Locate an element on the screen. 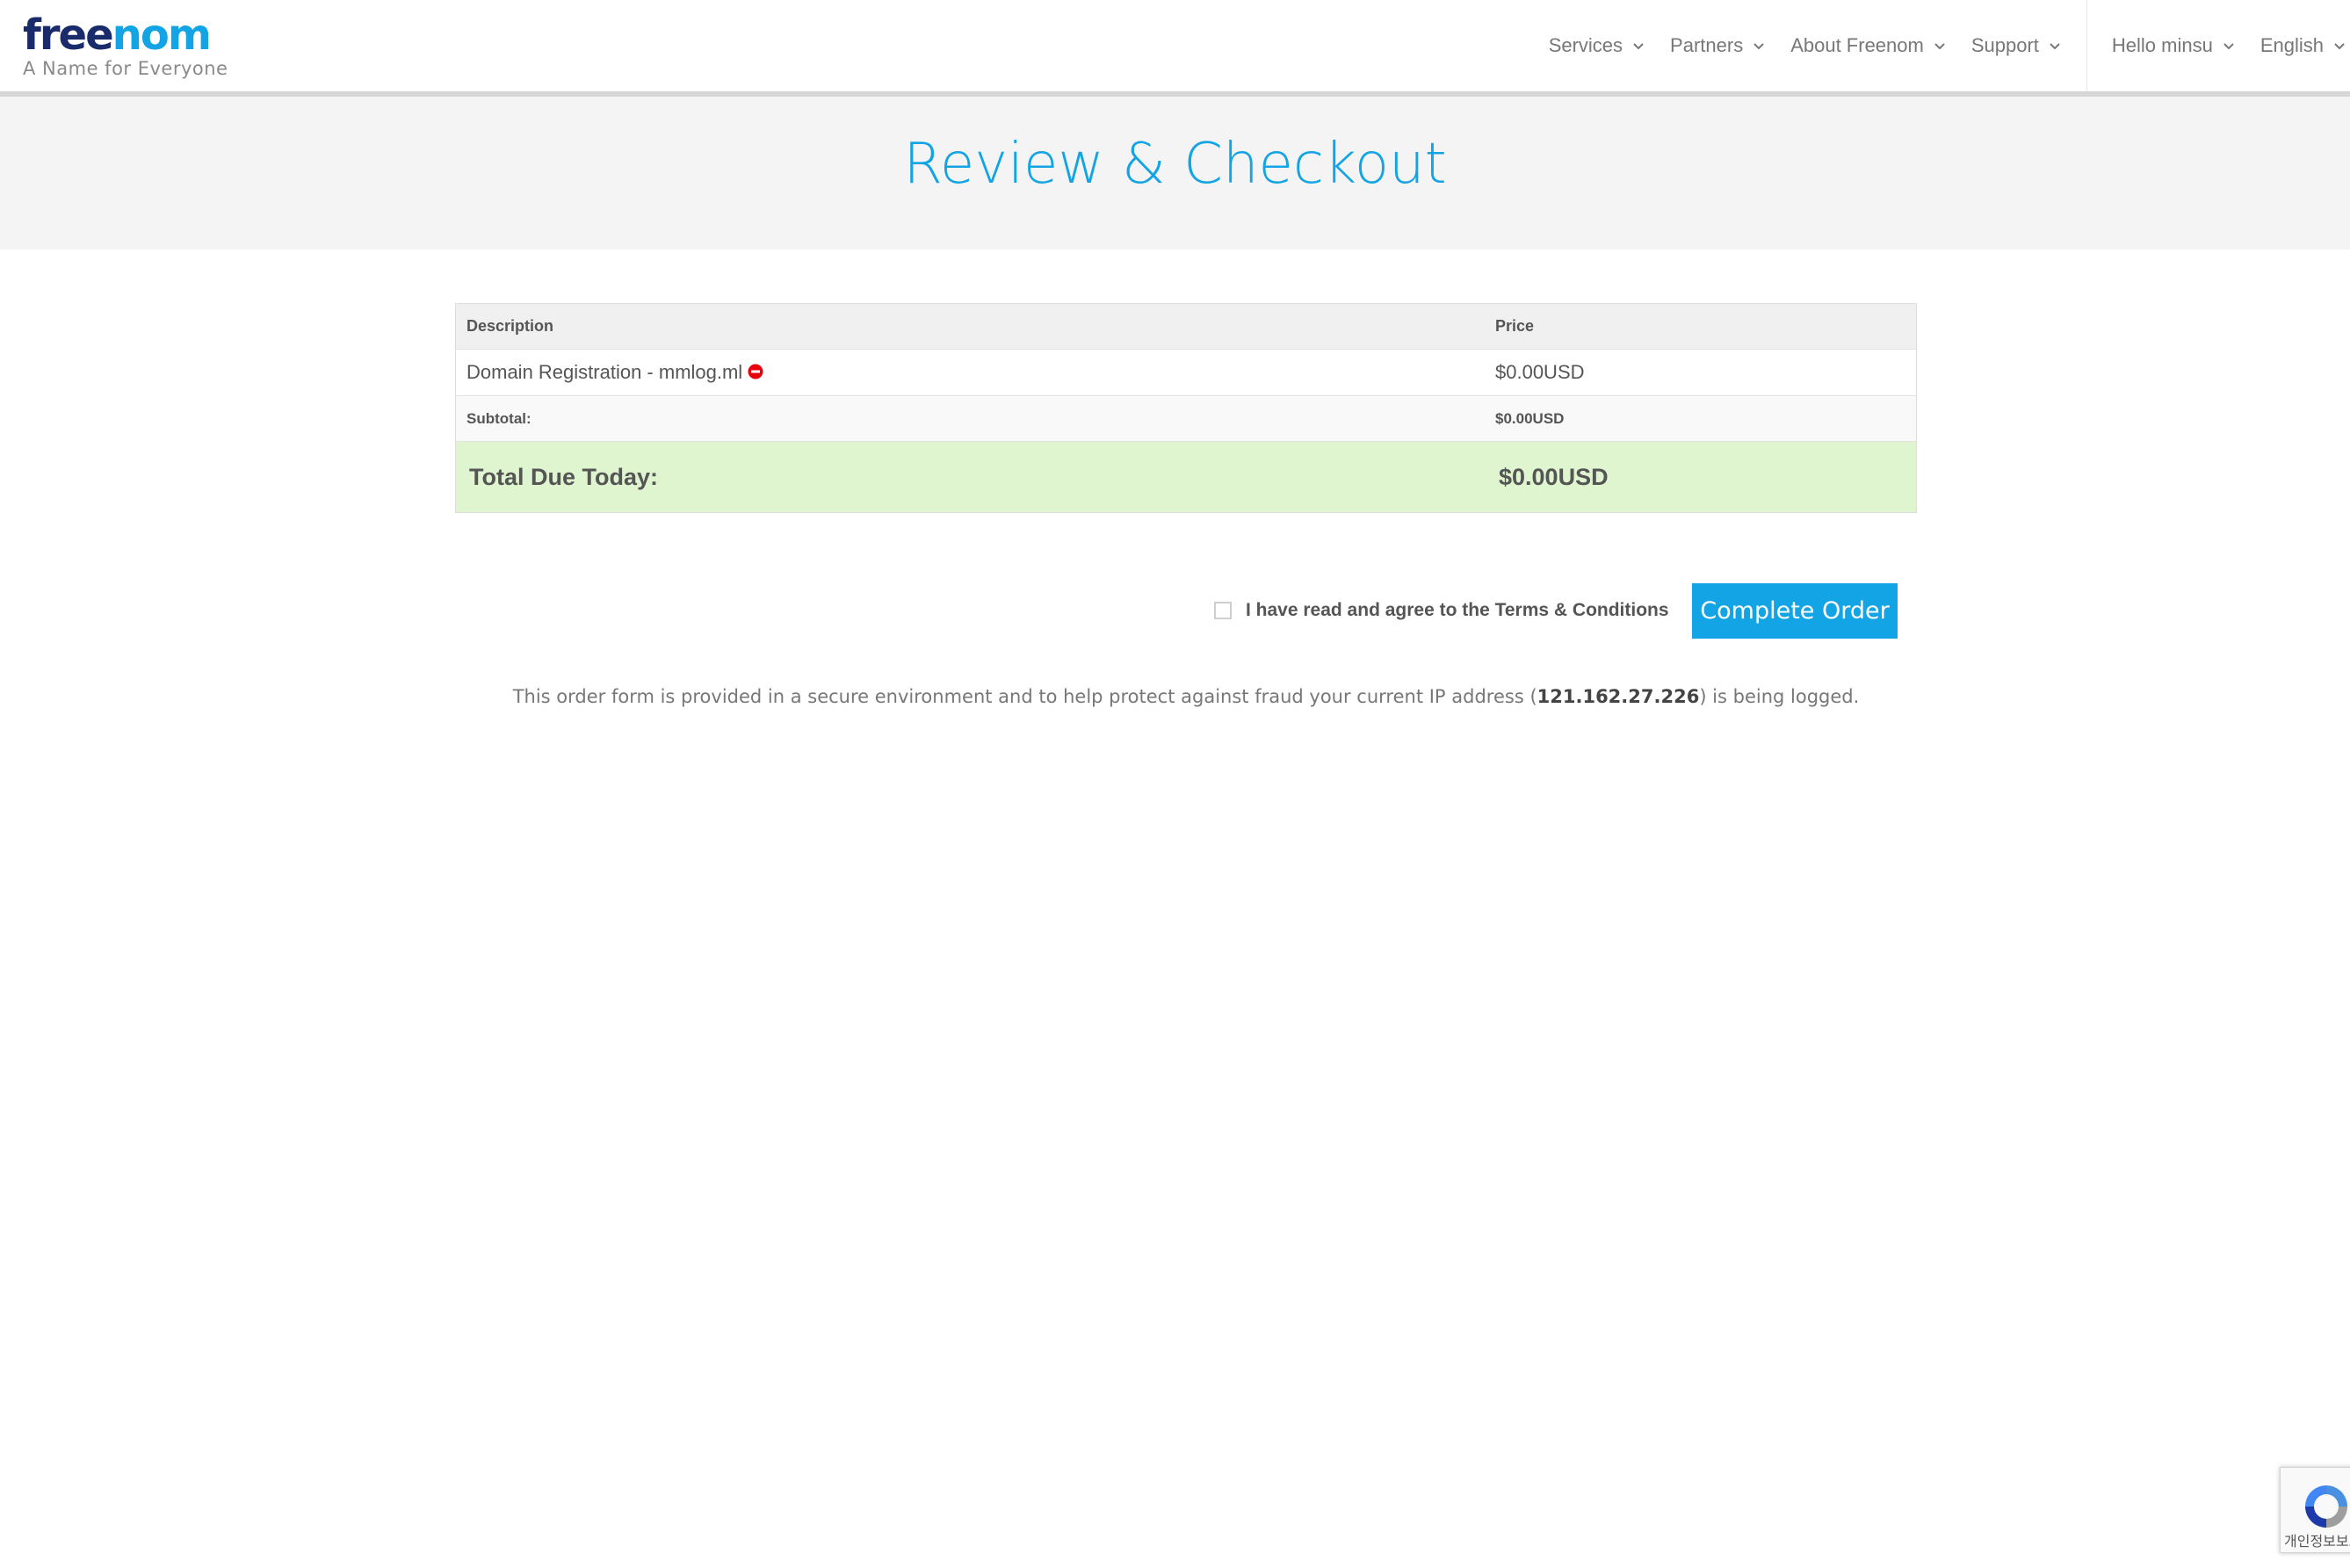  page-banner: Review & Checkout is located at coordinates (1175, 173).